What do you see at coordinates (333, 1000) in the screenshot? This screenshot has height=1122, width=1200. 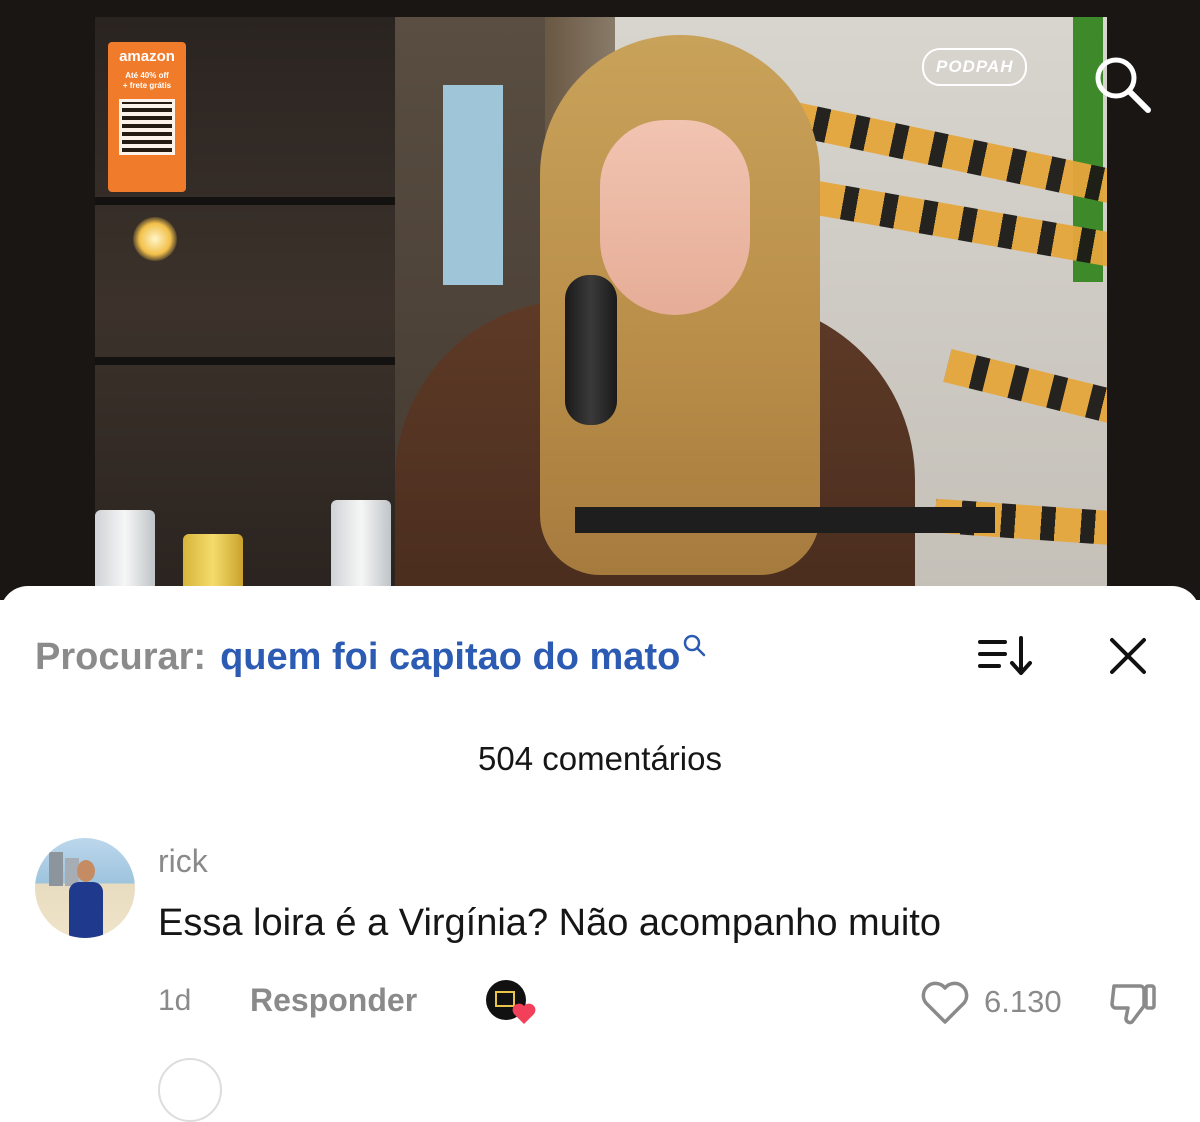 I see `reply-button: Responder` at bounding box center [333, 1000].